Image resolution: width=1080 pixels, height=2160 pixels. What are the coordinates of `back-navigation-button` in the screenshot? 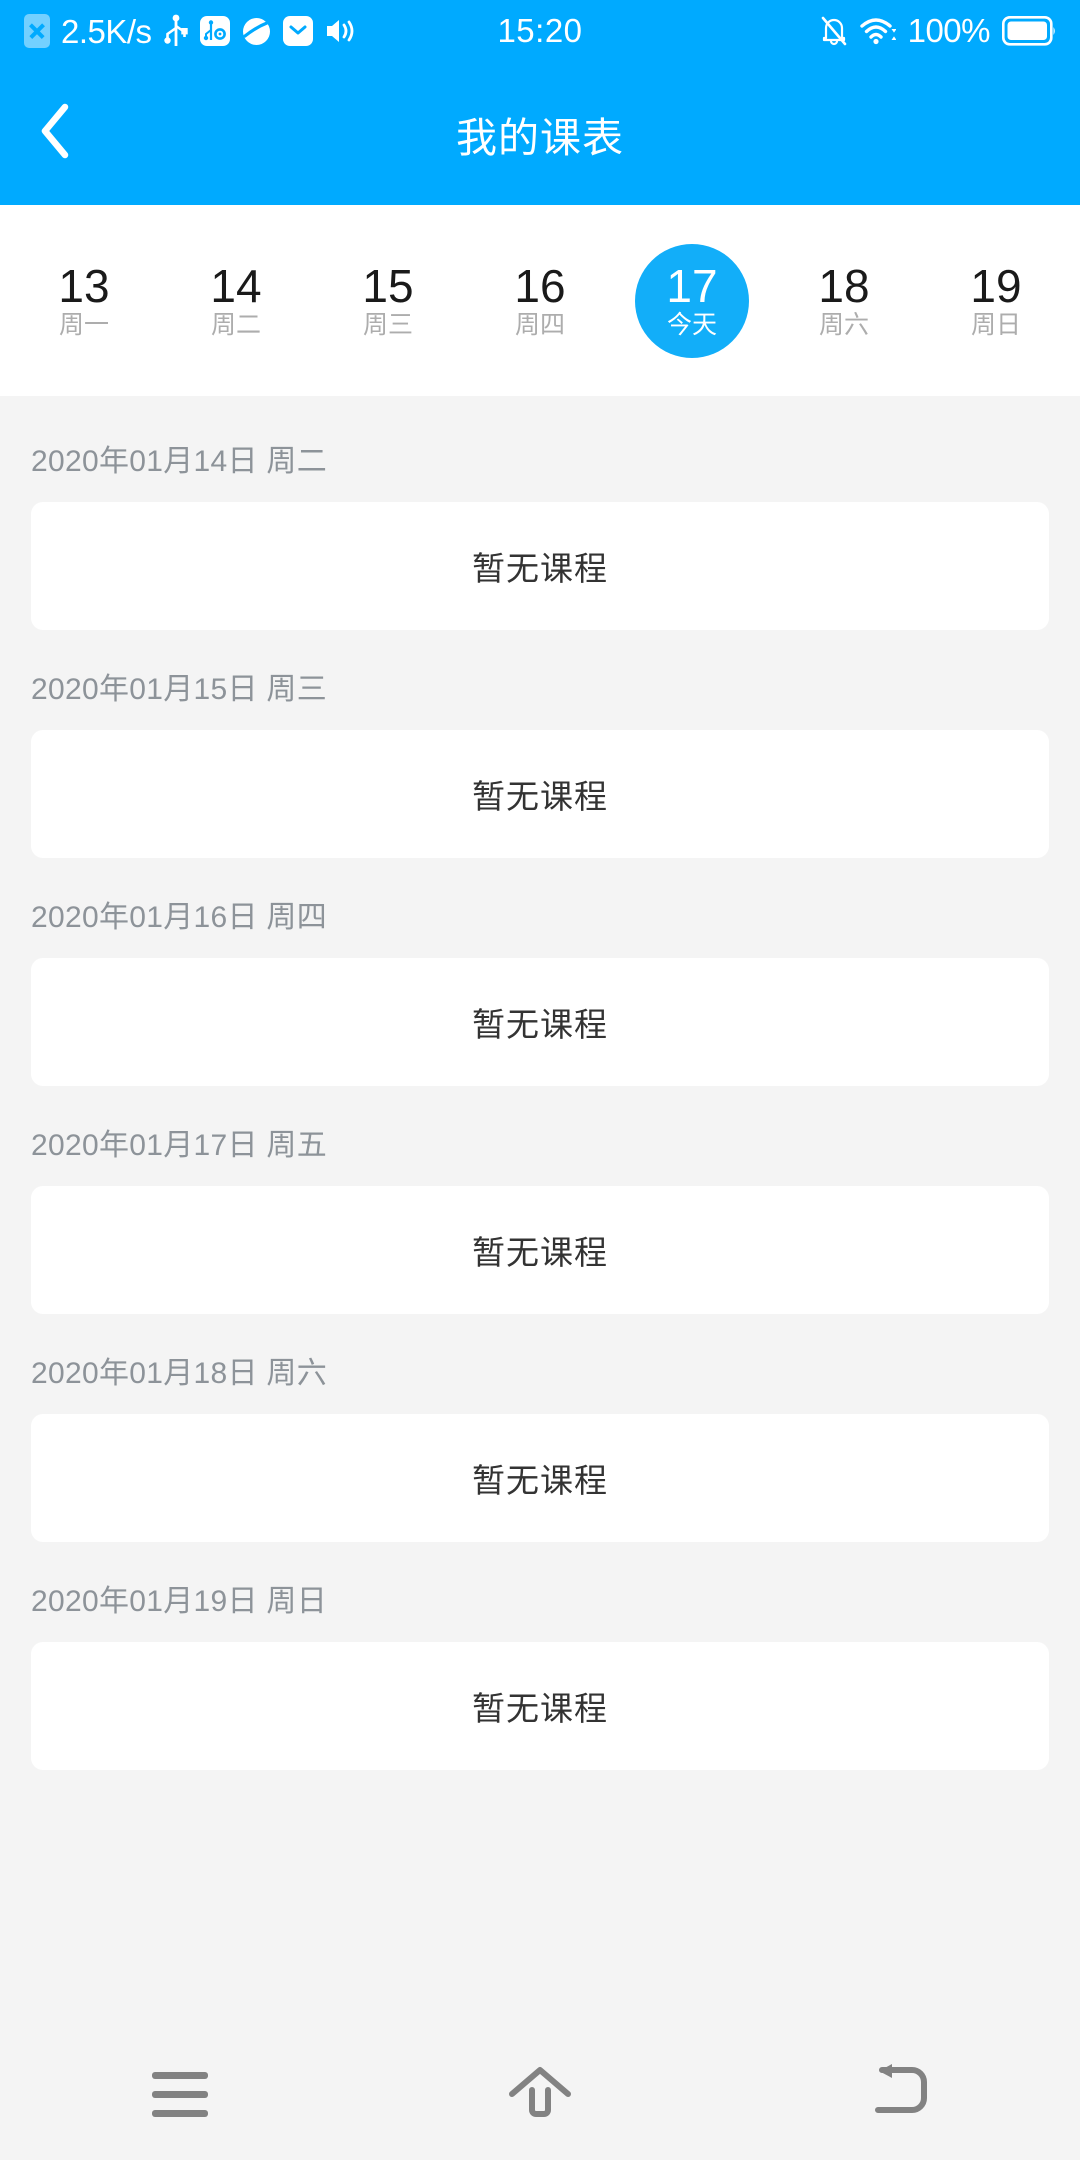 It's located at (55, 134).